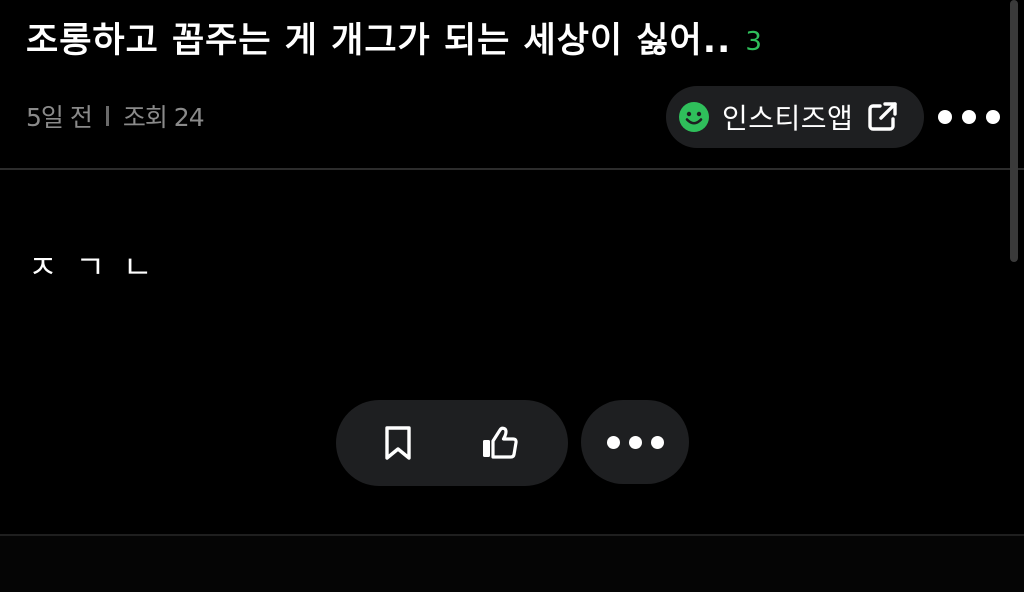  I want to click on post-time: 5일 전, so click(59, 117).